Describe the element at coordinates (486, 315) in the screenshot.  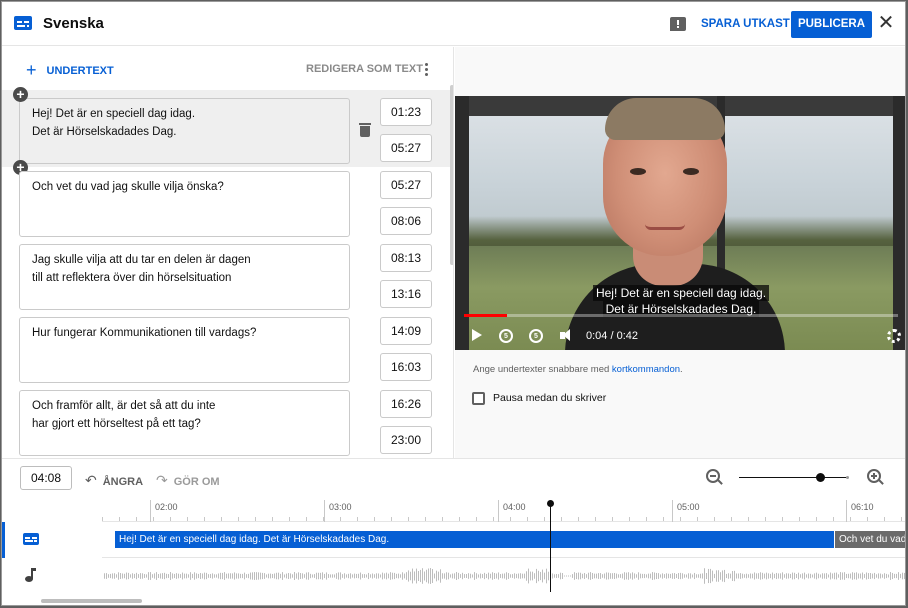
I see `progress-fill` at that location.